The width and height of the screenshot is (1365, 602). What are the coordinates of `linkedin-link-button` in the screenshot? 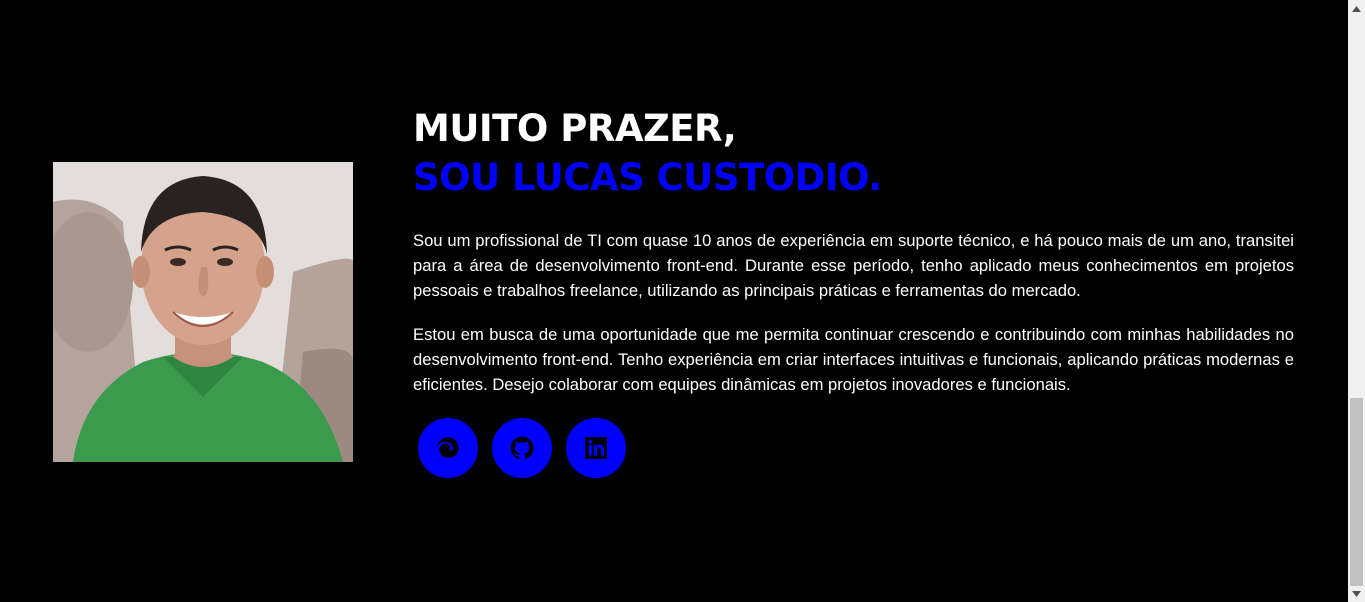 It's located at (596, 448).